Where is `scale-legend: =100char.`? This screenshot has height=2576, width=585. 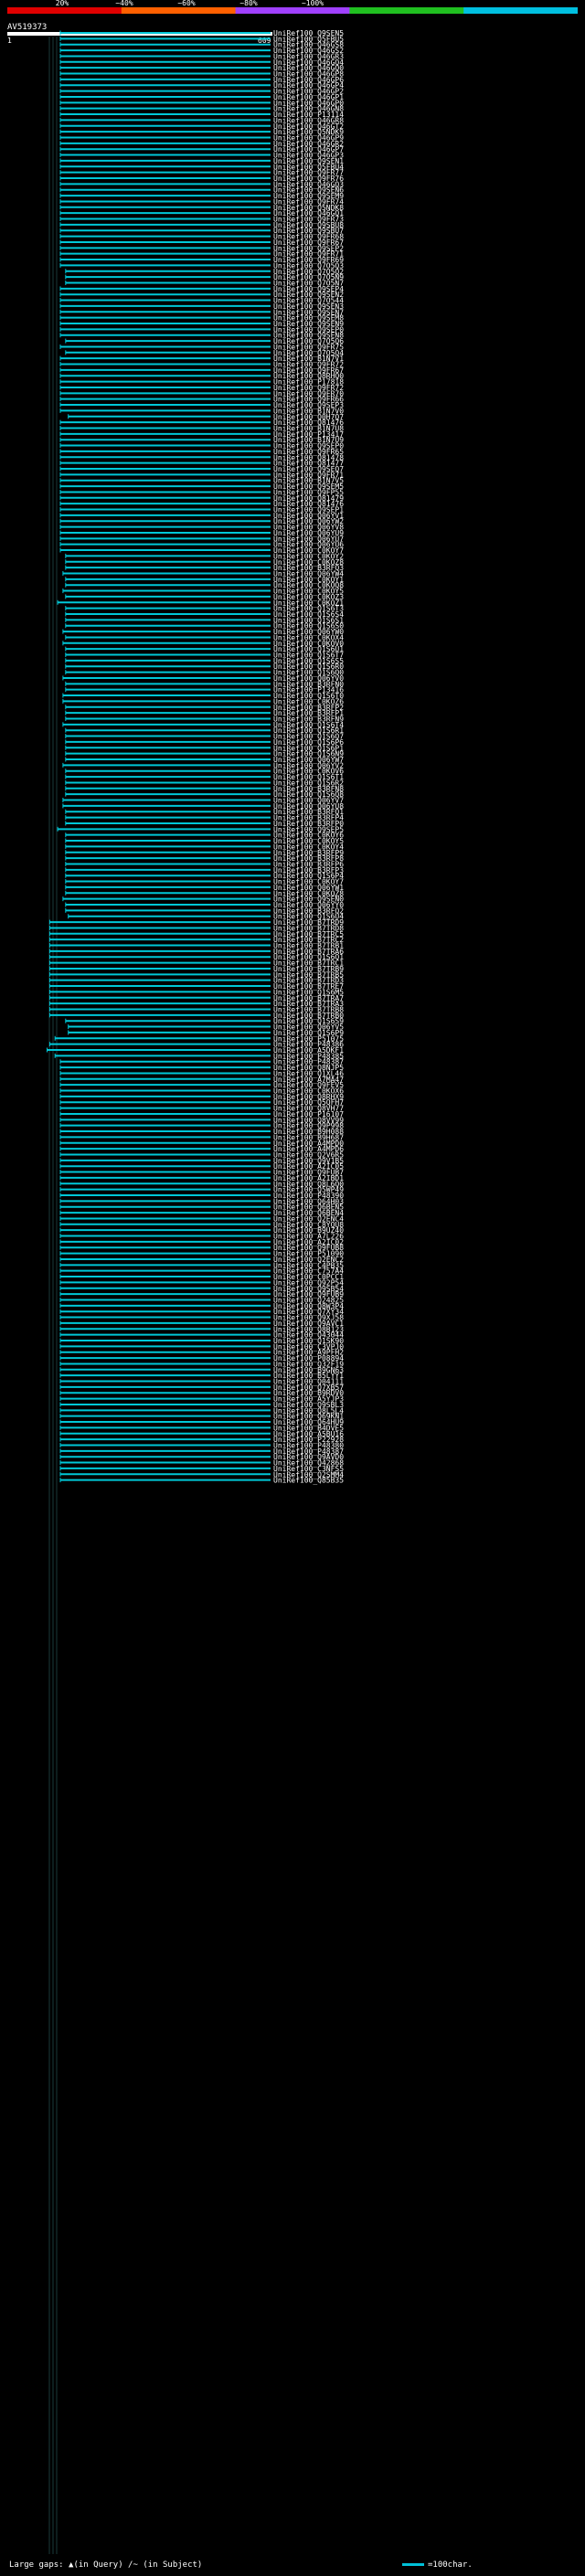
scale-legend: =100char. is located at coordinates (438, 2565).